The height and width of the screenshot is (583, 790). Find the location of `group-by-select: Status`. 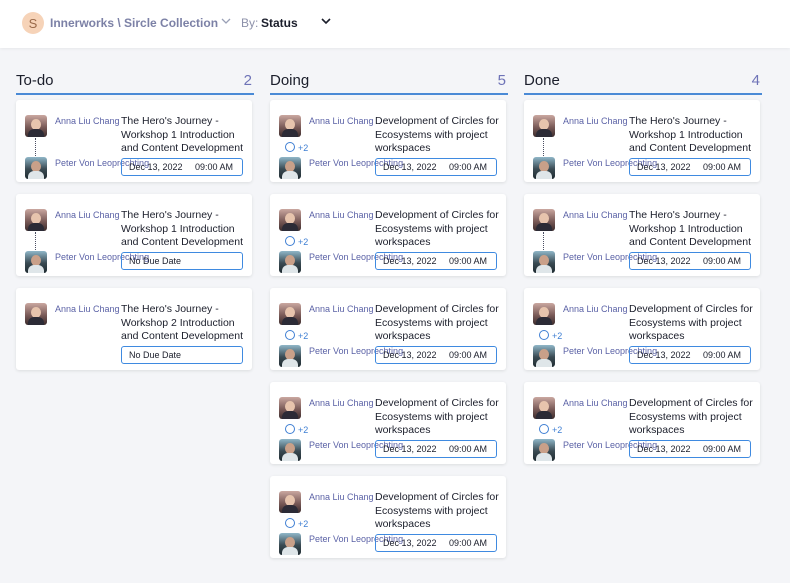

group-by-select: Status is located at coordinates (279, 23).